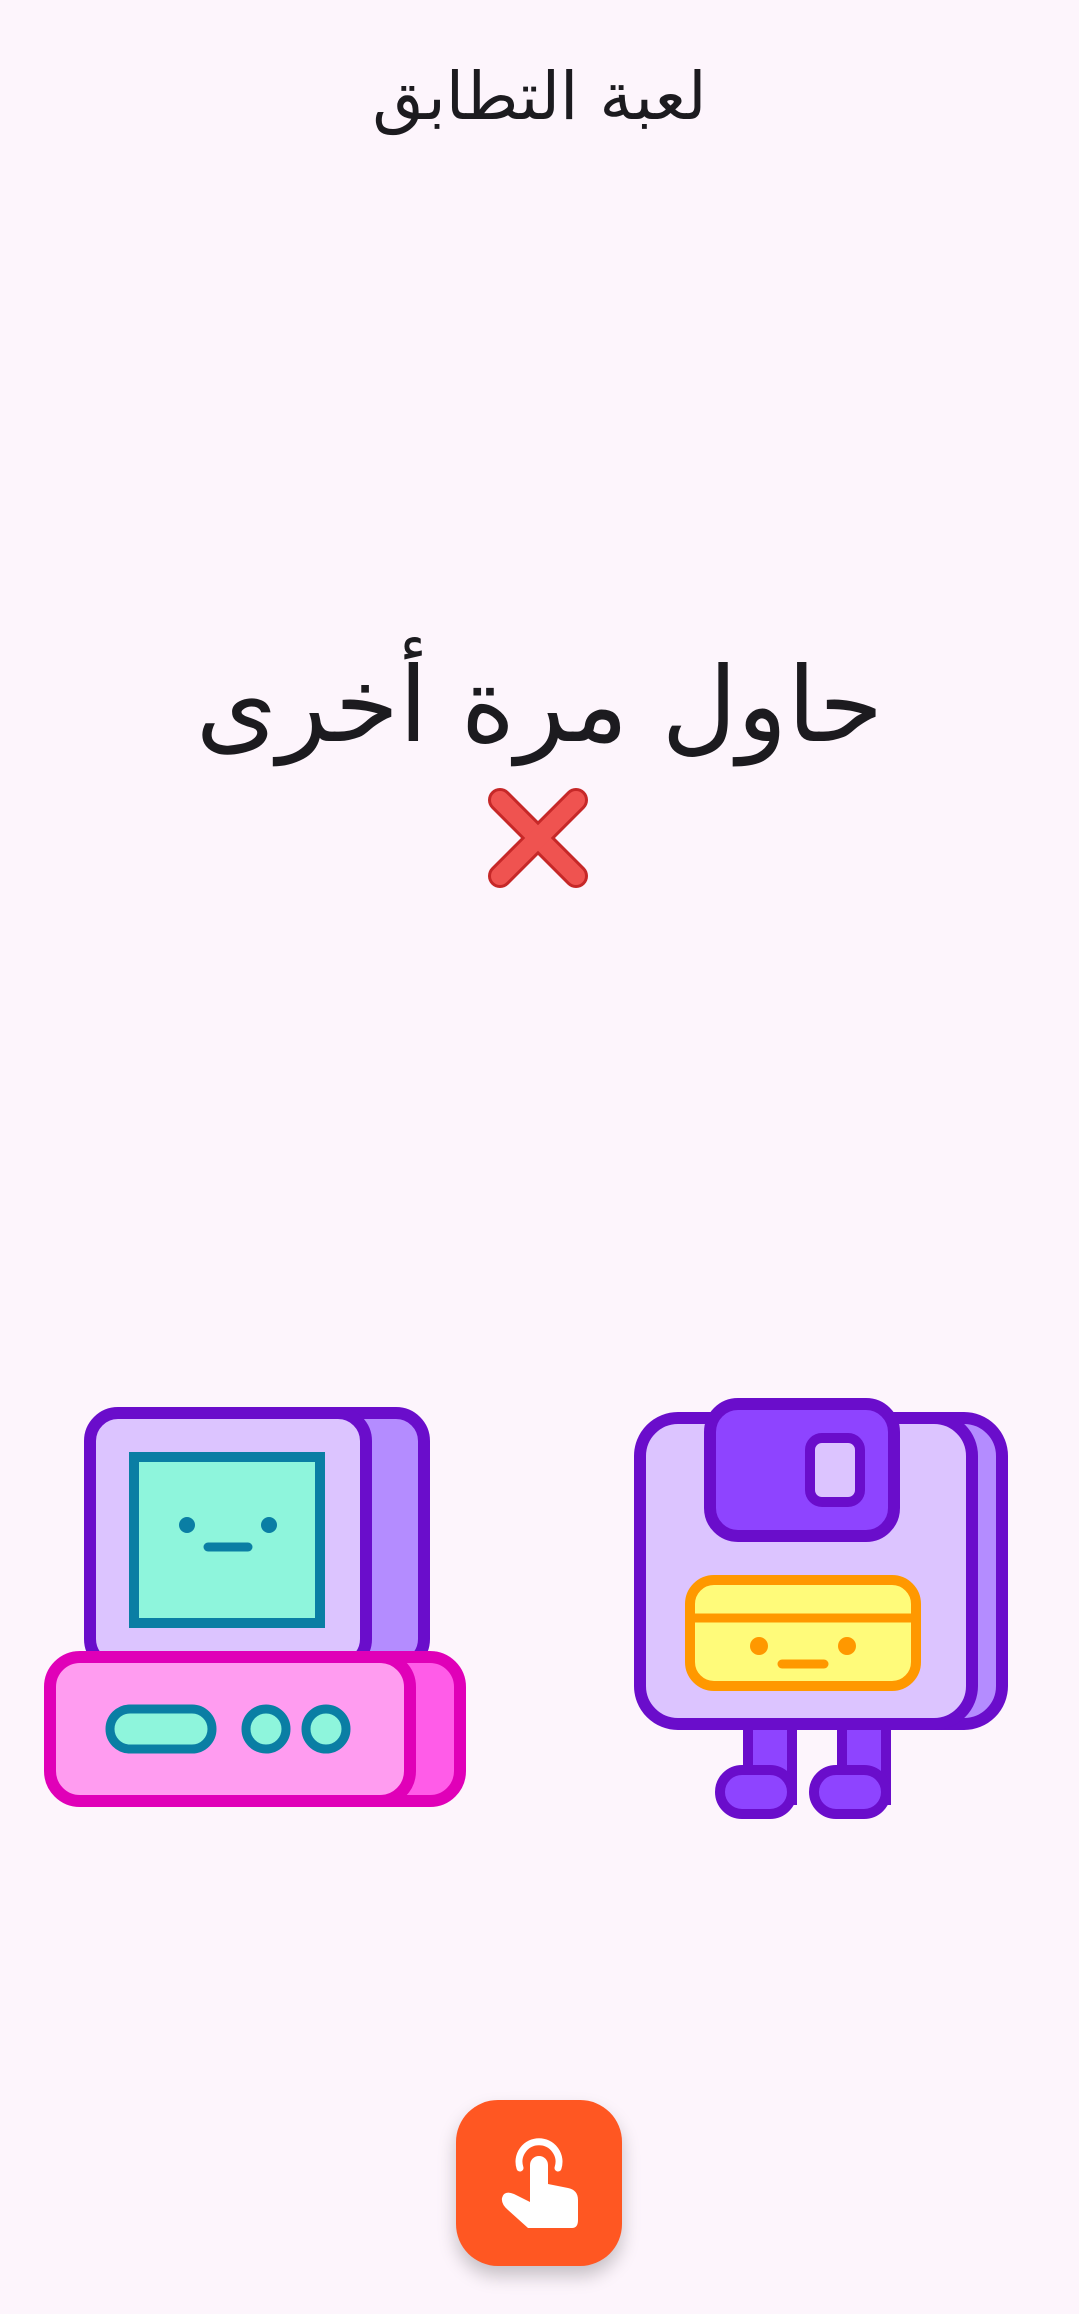  Describe the element at coordinates (538, 838) in the screenshot. I see `cross-mark-icon` at that location.